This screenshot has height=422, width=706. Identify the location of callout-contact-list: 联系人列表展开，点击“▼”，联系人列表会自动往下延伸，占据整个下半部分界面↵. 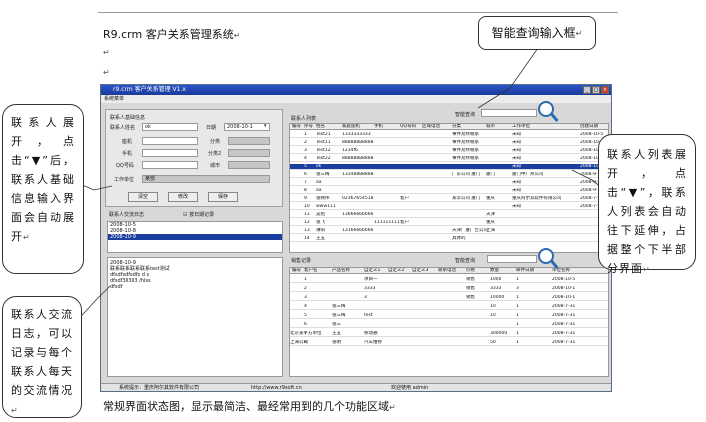
(647, 204).